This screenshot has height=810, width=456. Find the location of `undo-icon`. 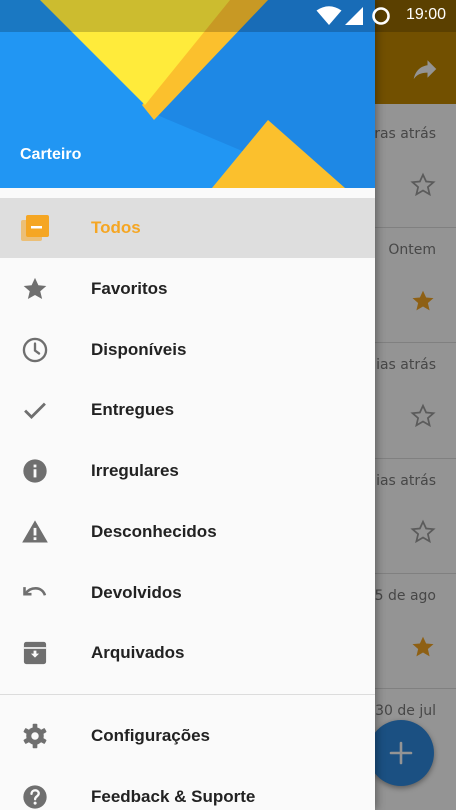

undo-icon is located at coordinates (35, 591).